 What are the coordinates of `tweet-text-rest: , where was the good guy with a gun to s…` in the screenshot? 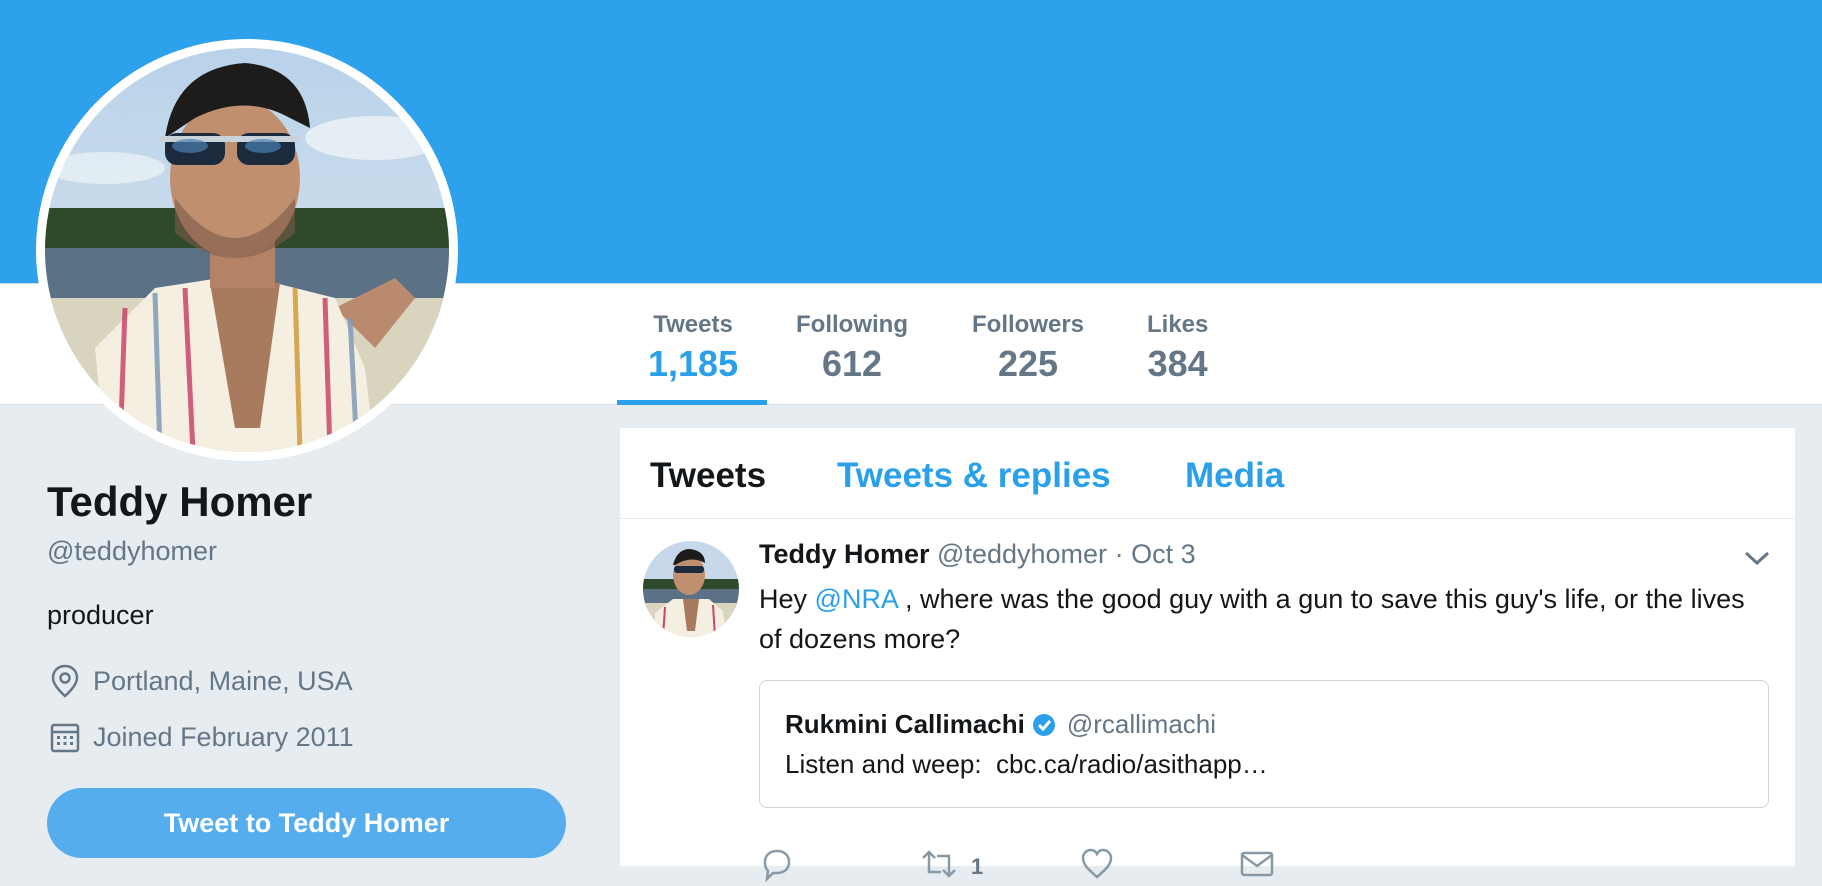 It's located at (1252, 619).